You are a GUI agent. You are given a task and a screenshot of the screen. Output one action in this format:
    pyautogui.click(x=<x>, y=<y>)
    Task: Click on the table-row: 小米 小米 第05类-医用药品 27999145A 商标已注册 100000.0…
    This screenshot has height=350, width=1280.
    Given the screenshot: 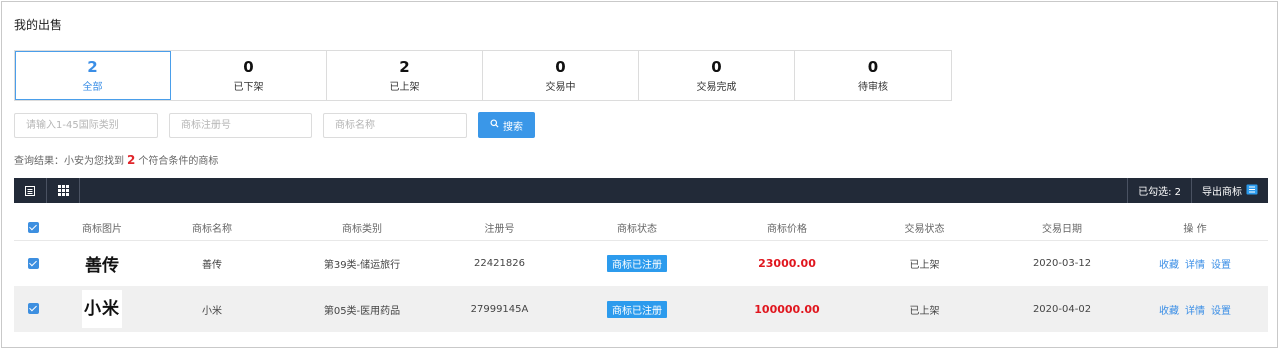 What is the action you would take?
    pyautogui.click(x=641, y=309)
    